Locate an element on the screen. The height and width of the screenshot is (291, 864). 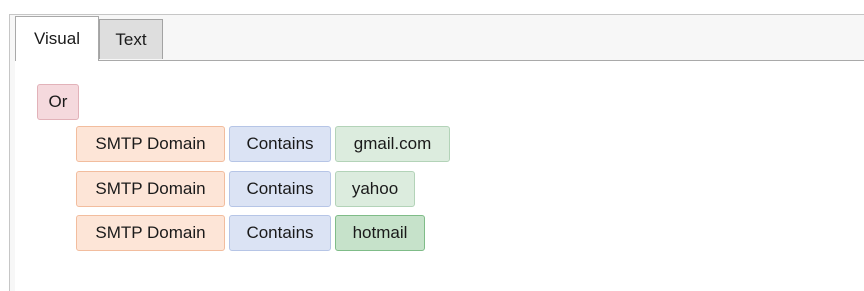
tab-text: Text is located at coordinates (131, 39).